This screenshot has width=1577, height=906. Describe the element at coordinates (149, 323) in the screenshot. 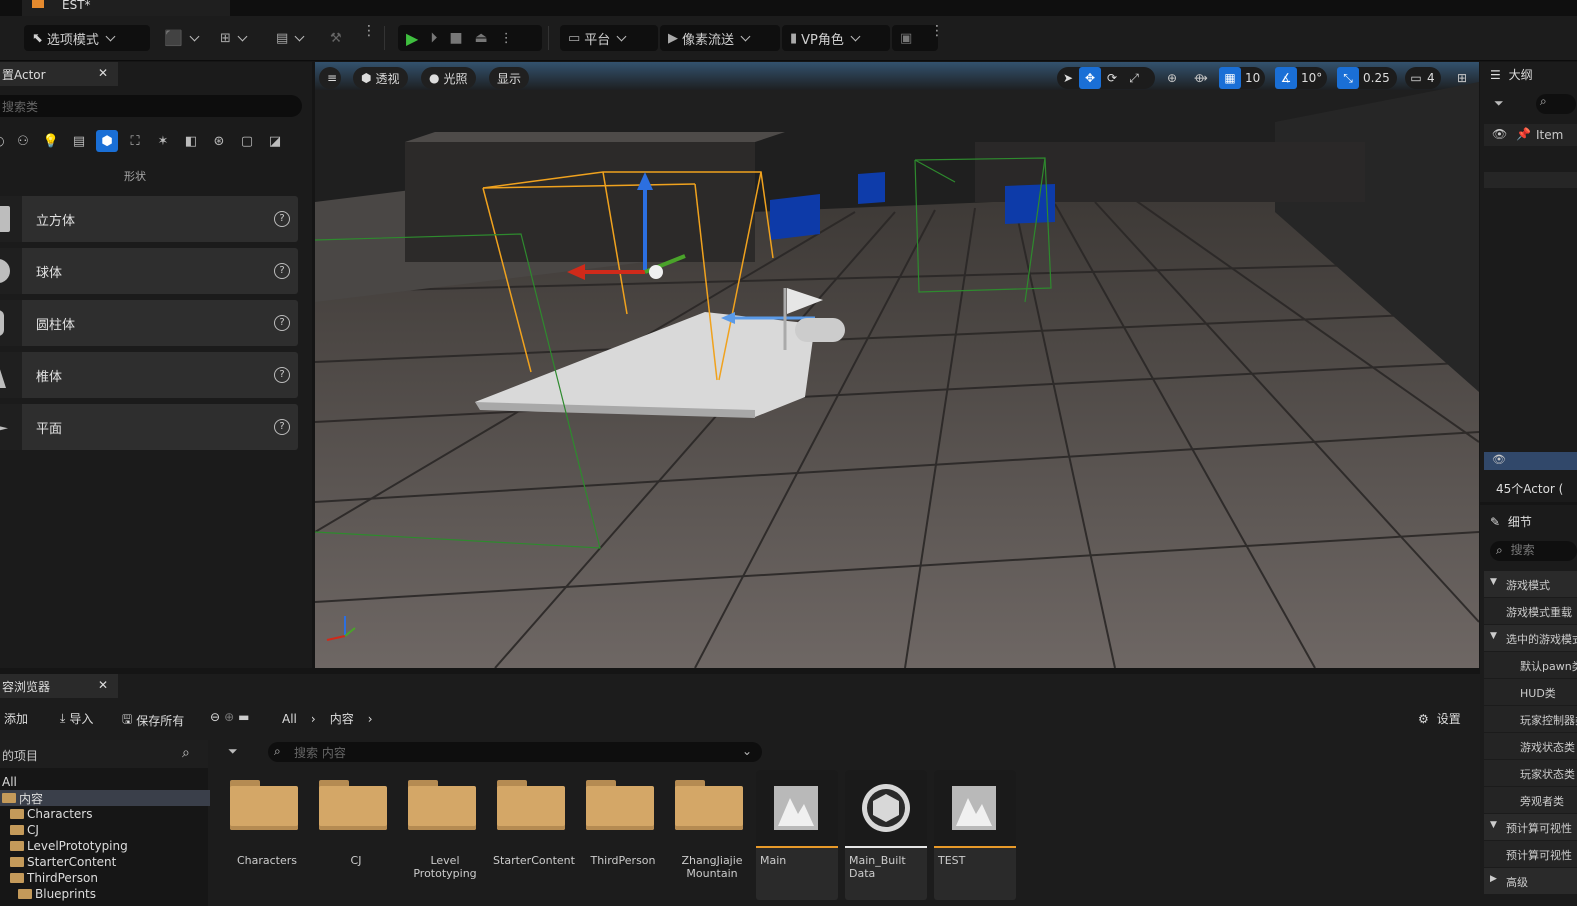

I see `actor-item-cylinder: 圆柱体 ?` at that location.